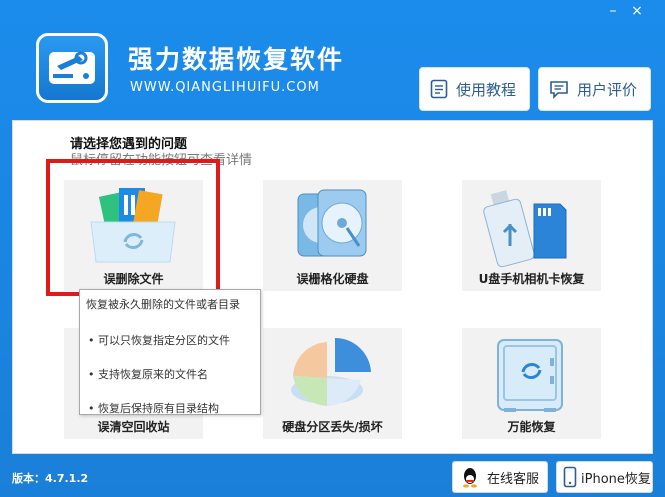 The height and width of the screenshot is (497, 665). I want to click on online-service-label: 在线客服, so click(513, 479).